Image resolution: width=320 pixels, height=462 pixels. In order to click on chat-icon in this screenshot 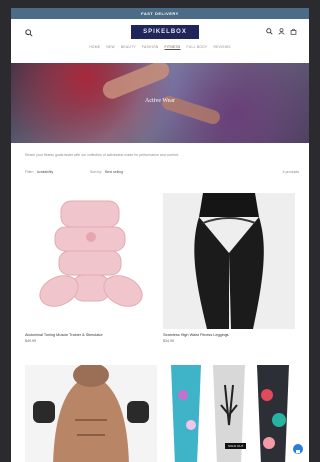, I will do `click(298, 452)`.